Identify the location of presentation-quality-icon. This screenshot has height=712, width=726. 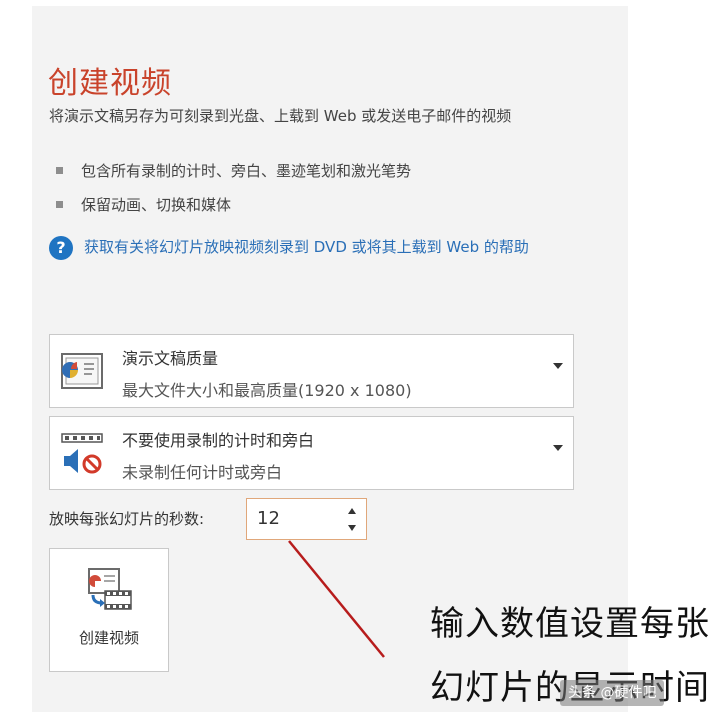
(82, 371).